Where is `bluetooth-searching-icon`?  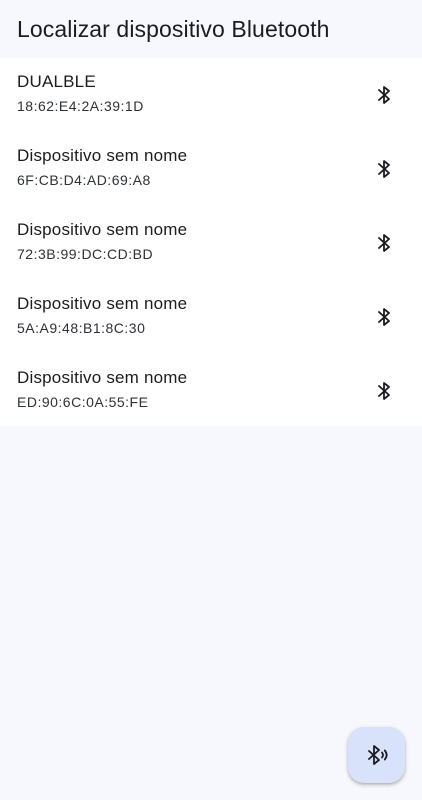
bluetooth-searching-icon is located at coordinates (377, 755).